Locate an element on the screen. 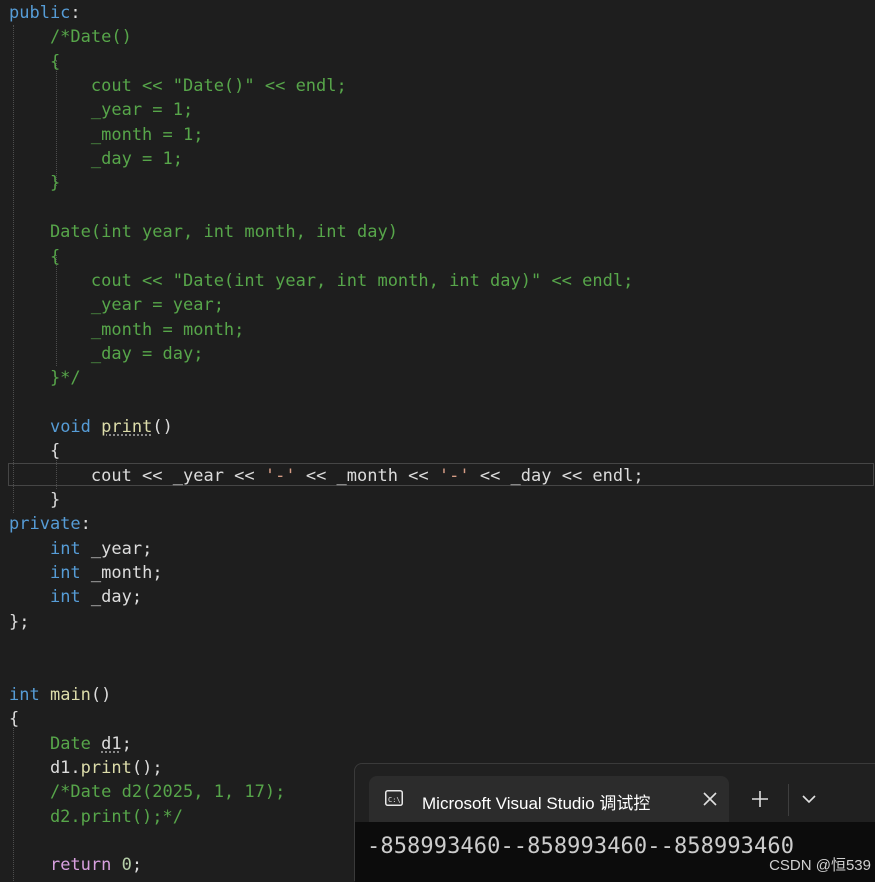 The image size is (875, 882). code-token: _day = 1; is located at coordinates (96, 159).